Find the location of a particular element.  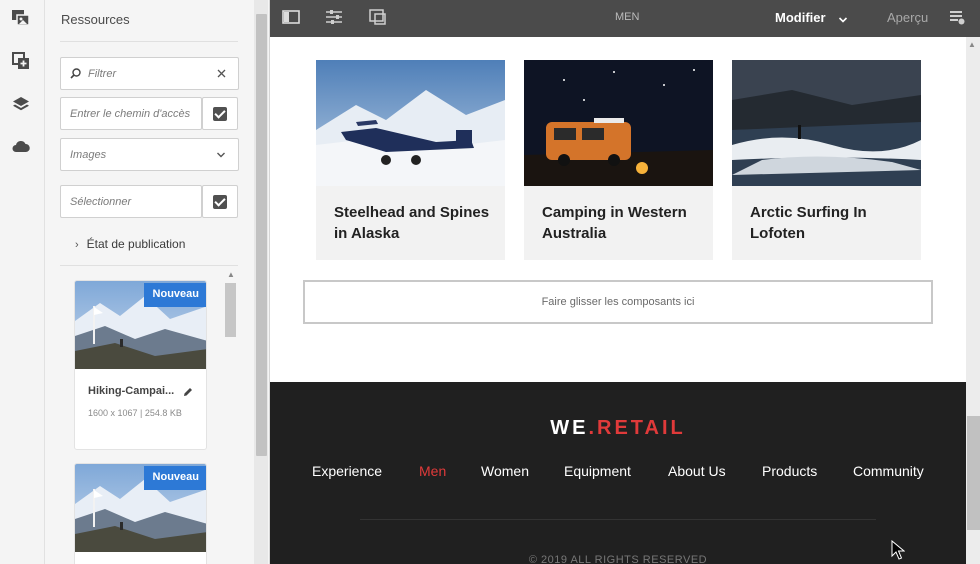

card-image-surf is located at coordinates (826, 123).